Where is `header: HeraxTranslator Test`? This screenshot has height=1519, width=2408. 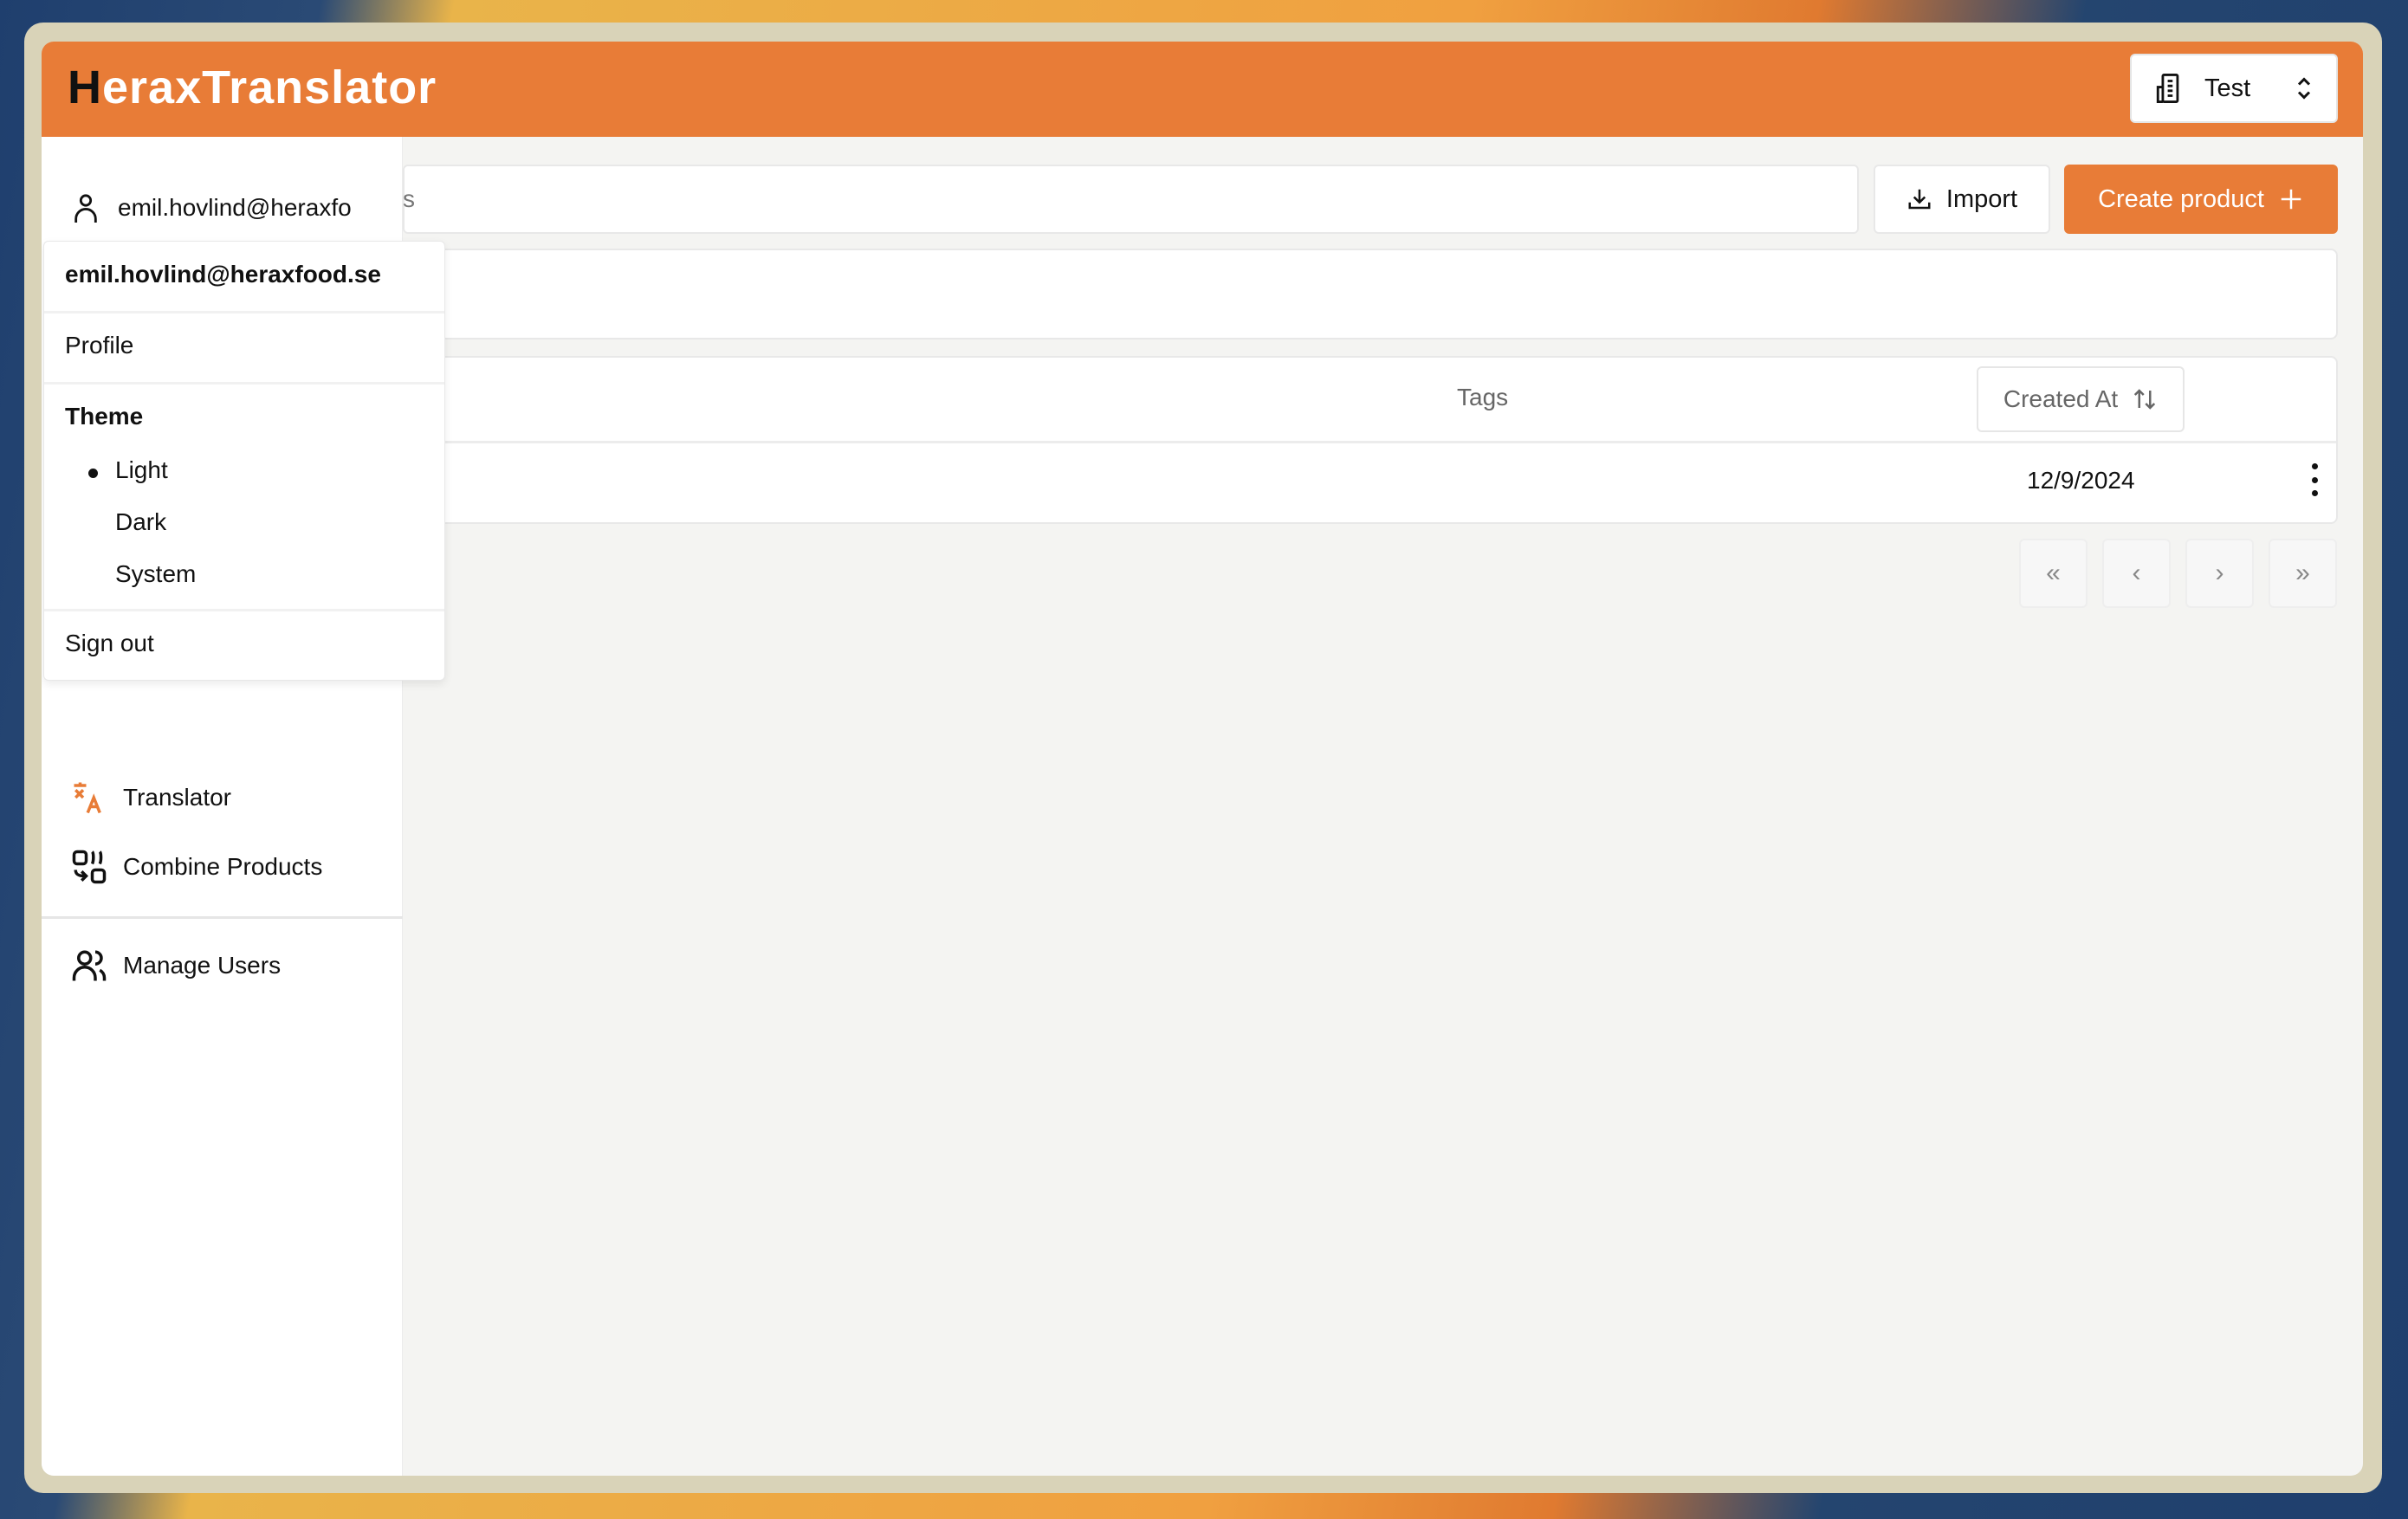 header: HeraxTranslator Test is located at coordinates (1202, 90).